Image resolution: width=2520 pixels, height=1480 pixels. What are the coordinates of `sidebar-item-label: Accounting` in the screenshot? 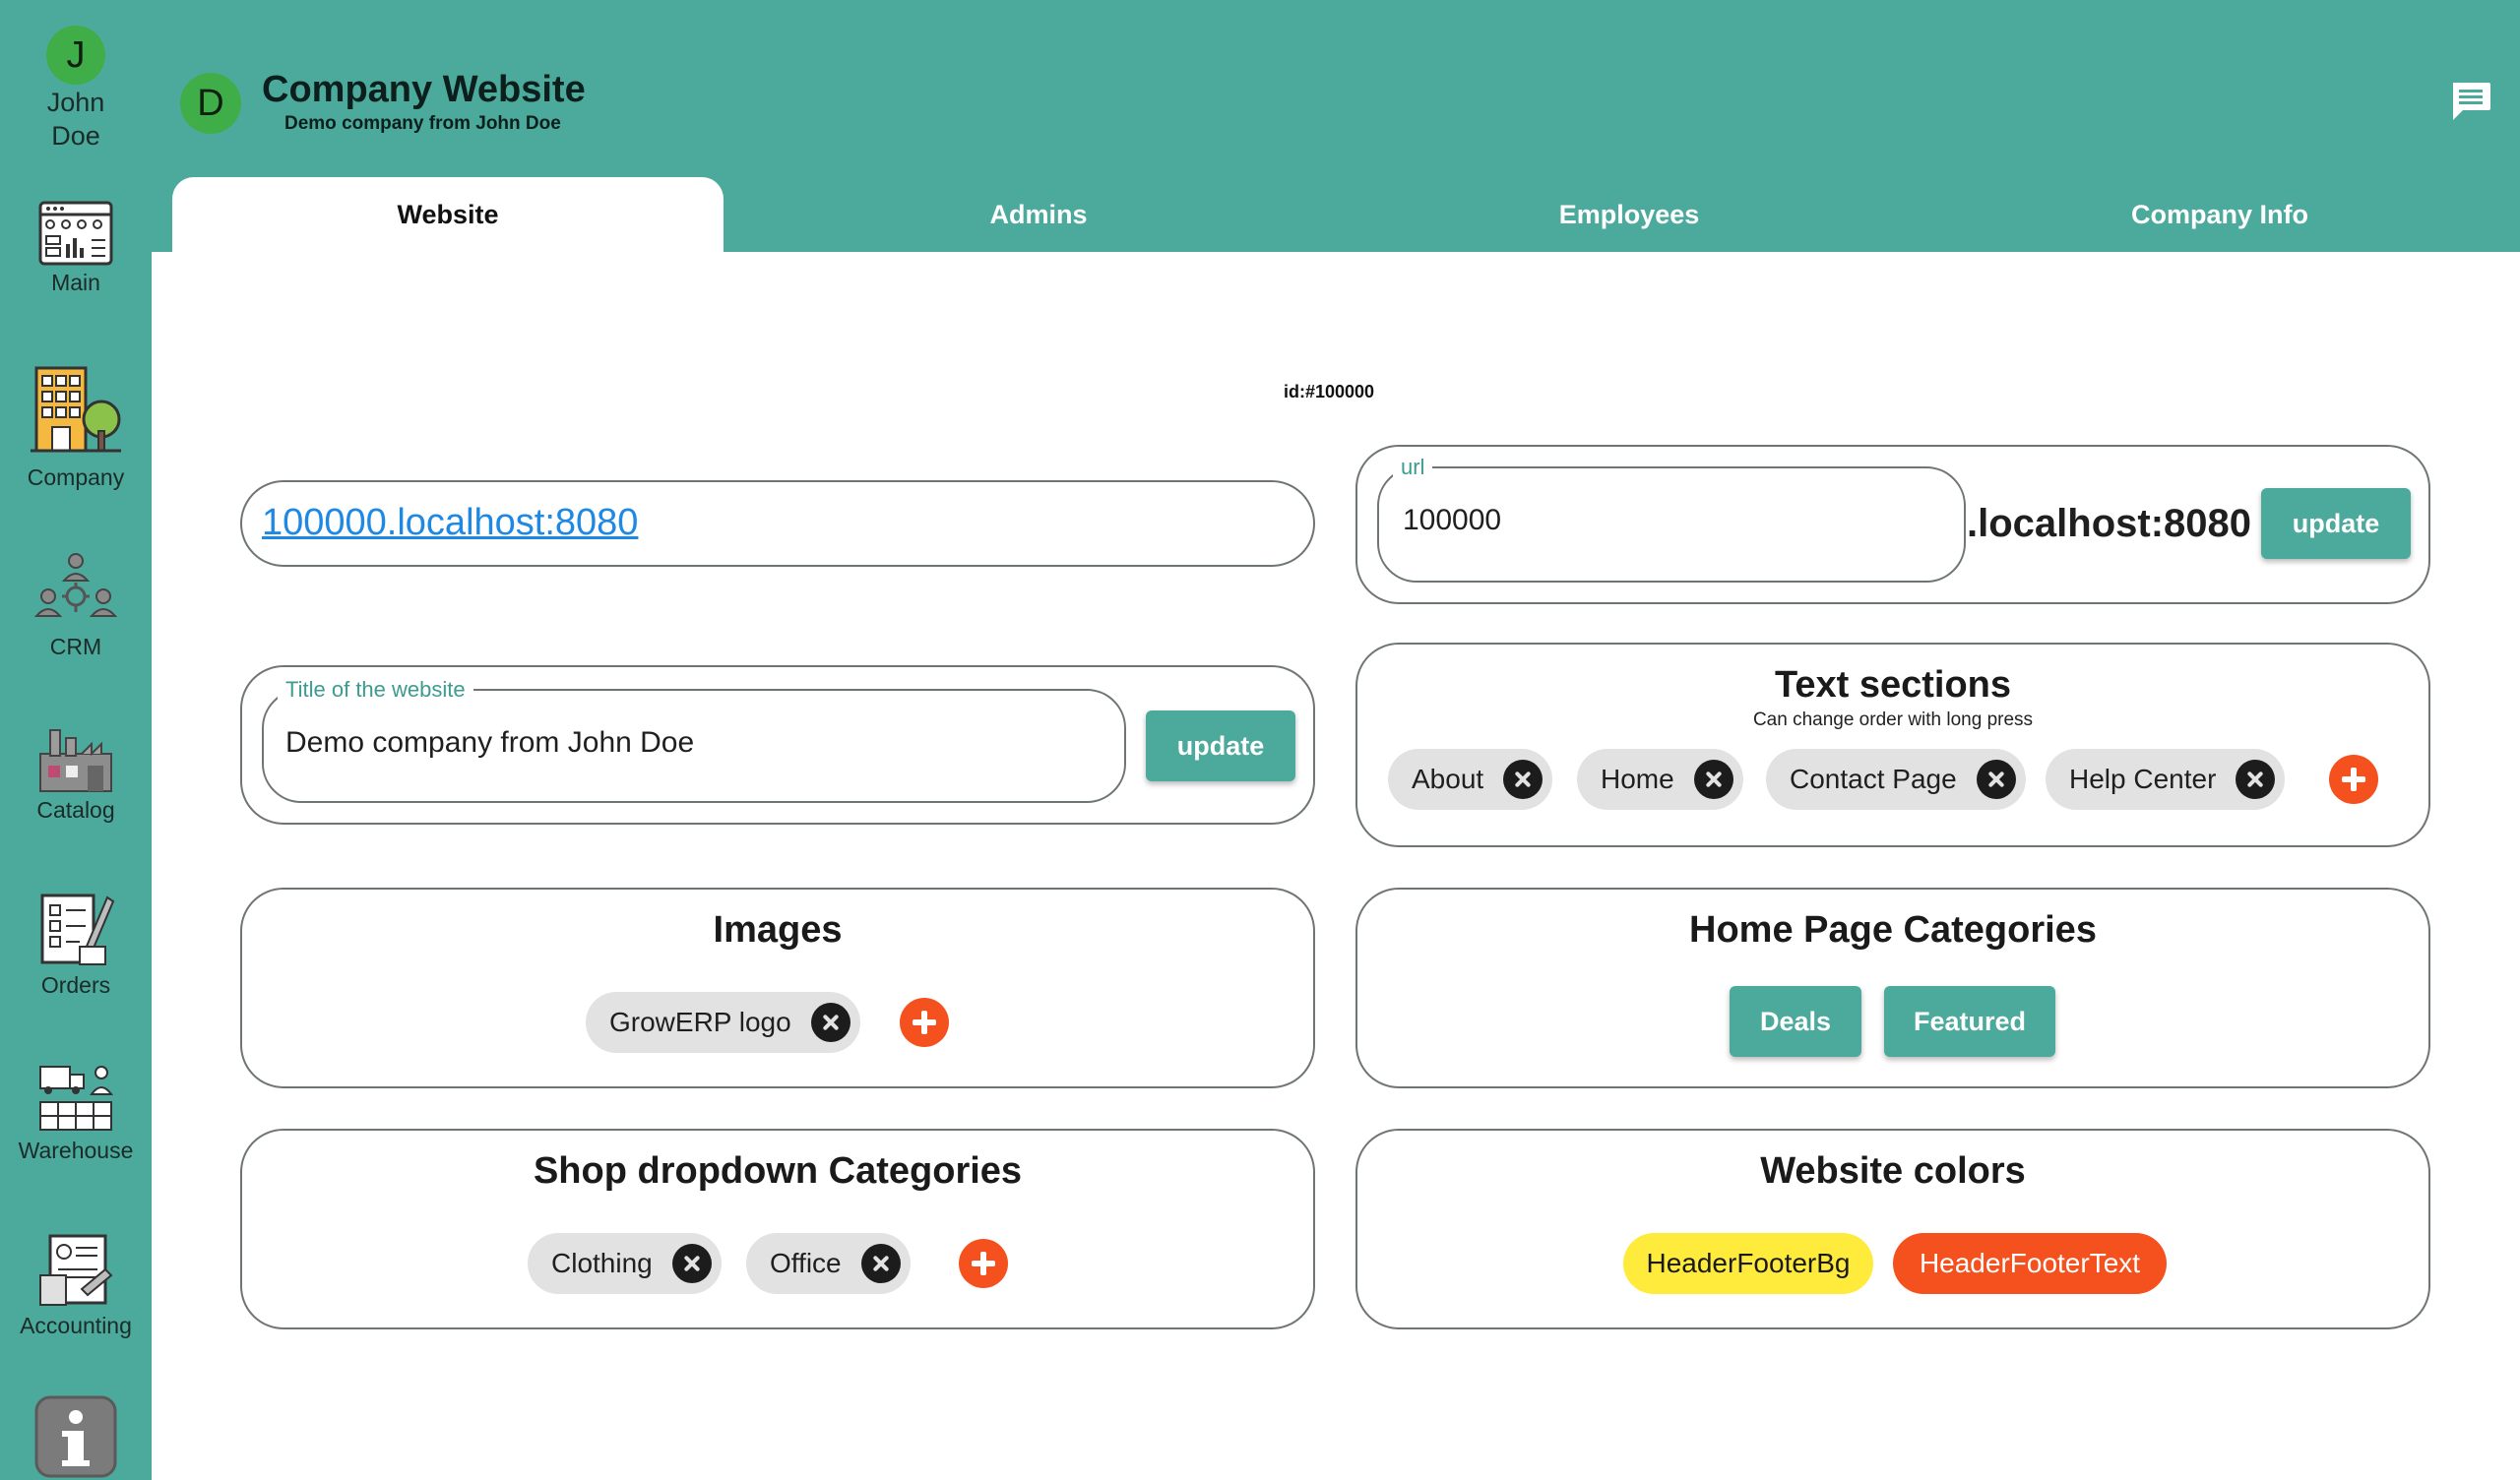 It's located at (76, 1325).